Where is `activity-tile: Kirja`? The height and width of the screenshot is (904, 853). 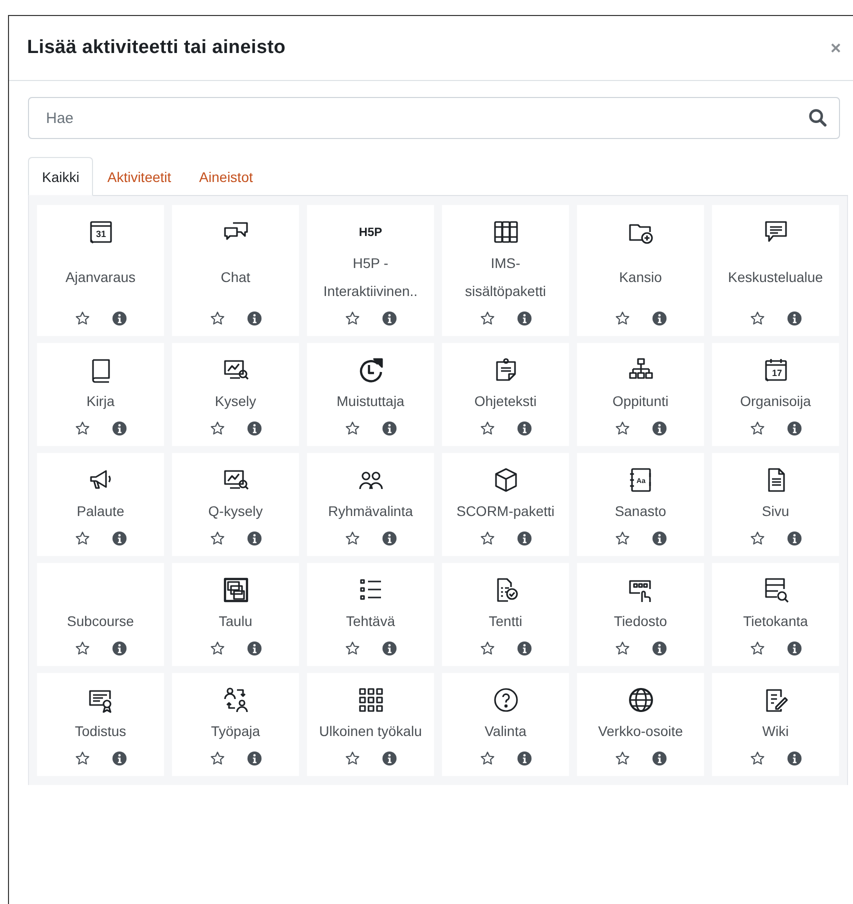
activity-tile: Kirja is located at coordinates (100, 394).